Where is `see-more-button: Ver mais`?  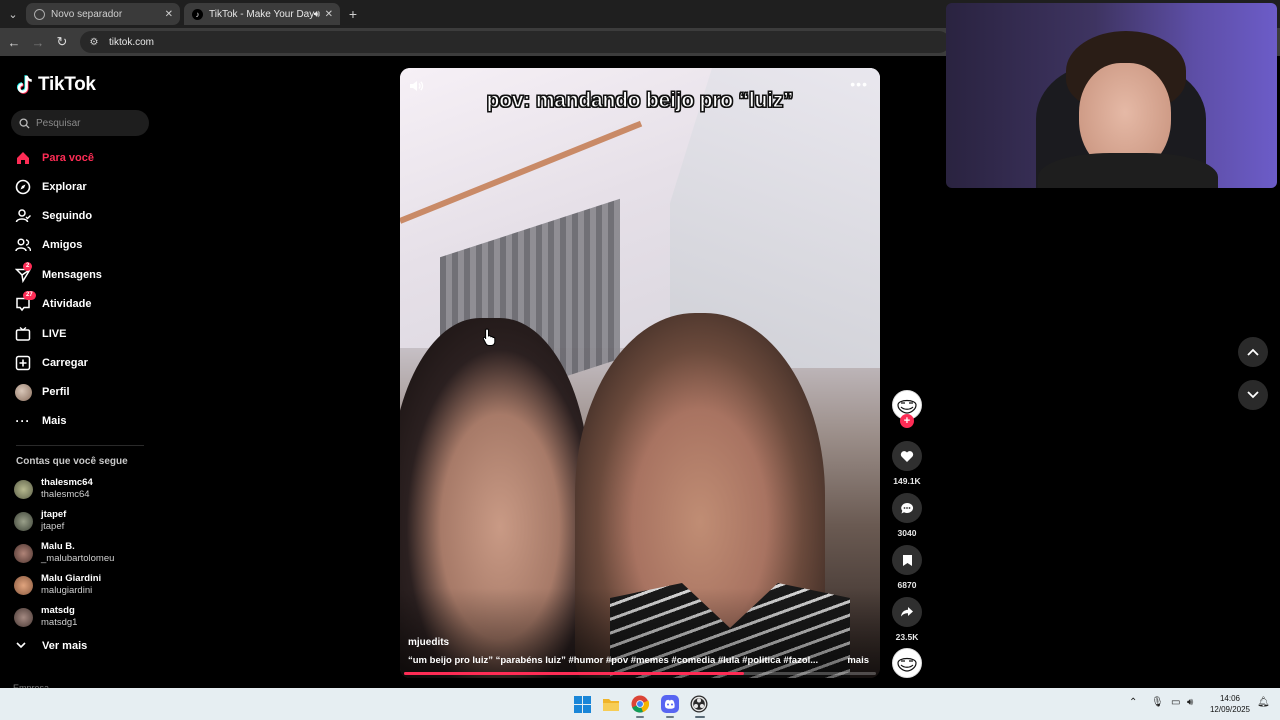
see-more-button: Ver mais is located at coordinates (51, 646).